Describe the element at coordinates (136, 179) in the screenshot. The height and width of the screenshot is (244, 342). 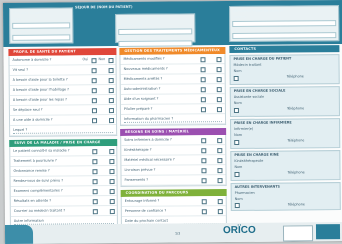
I see `question-text: Pansements ?` at that location.